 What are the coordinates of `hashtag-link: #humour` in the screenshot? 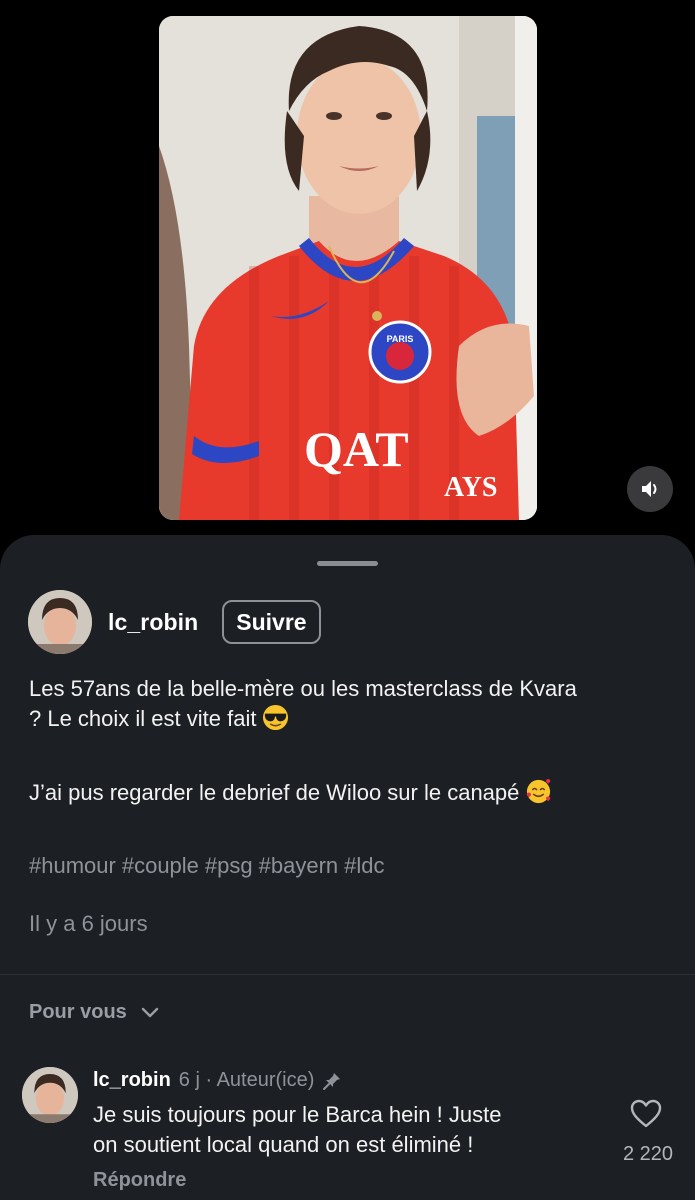 It's located at (72, 865).